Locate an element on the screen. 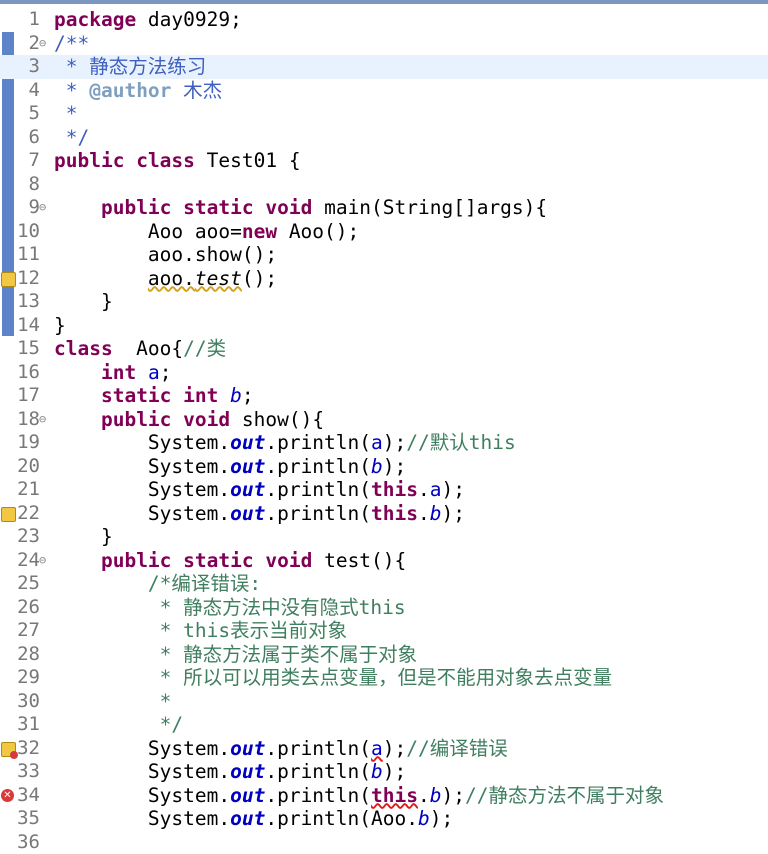 The image size is (768, 854). line-gutter: 1 is located at coordinates (26, 20).